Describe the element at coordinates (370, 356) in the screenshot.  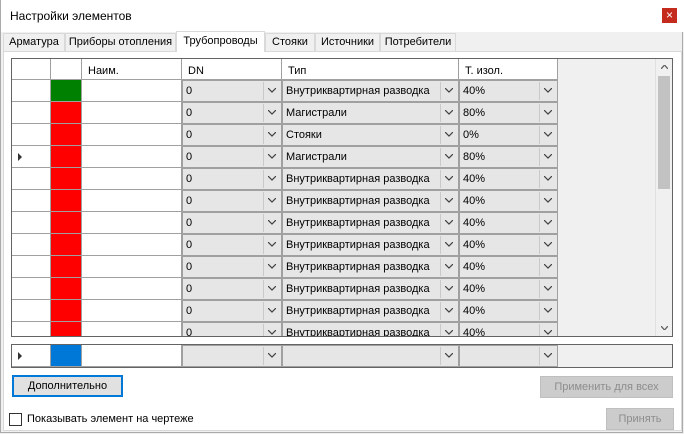
I see `new-type-combo` at that location.